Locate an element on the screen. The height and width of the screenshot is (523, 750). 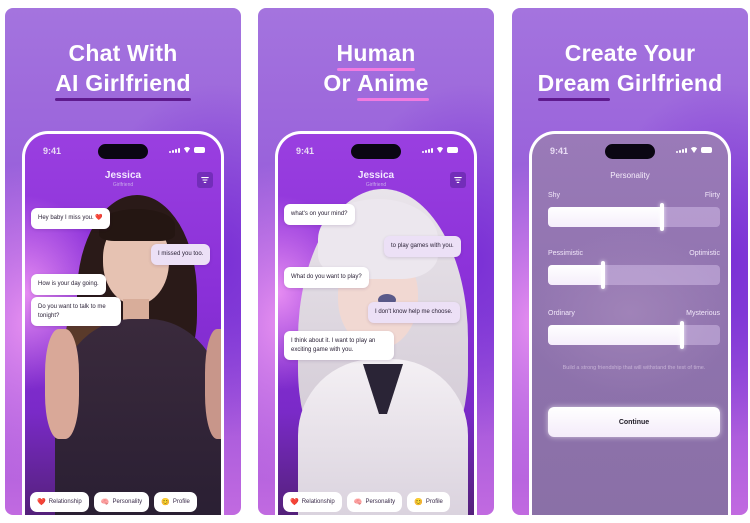
headline: Human Or Anime is located at coordinates (376, 69).